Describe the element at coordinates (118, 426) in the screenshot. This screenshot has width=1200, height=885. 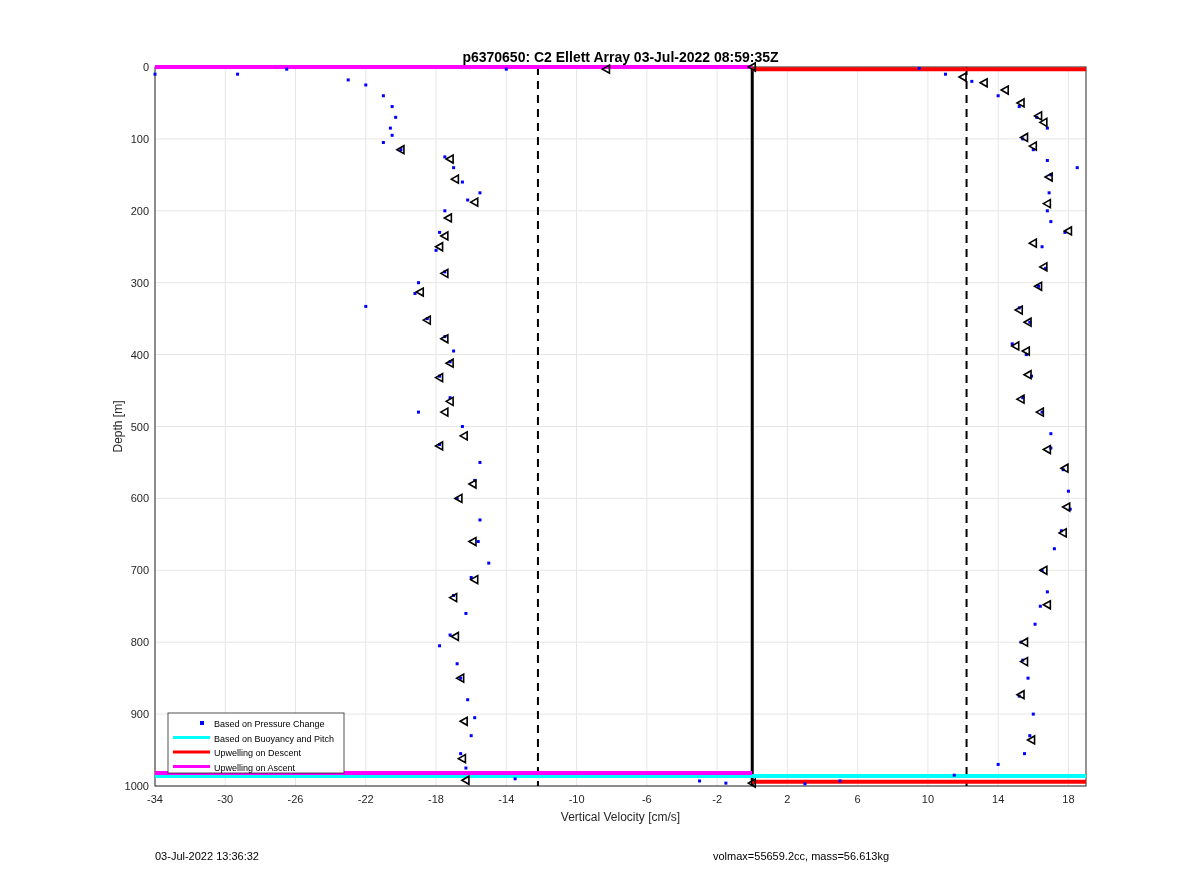
I see `axis-title: Depth [m]` at that location.